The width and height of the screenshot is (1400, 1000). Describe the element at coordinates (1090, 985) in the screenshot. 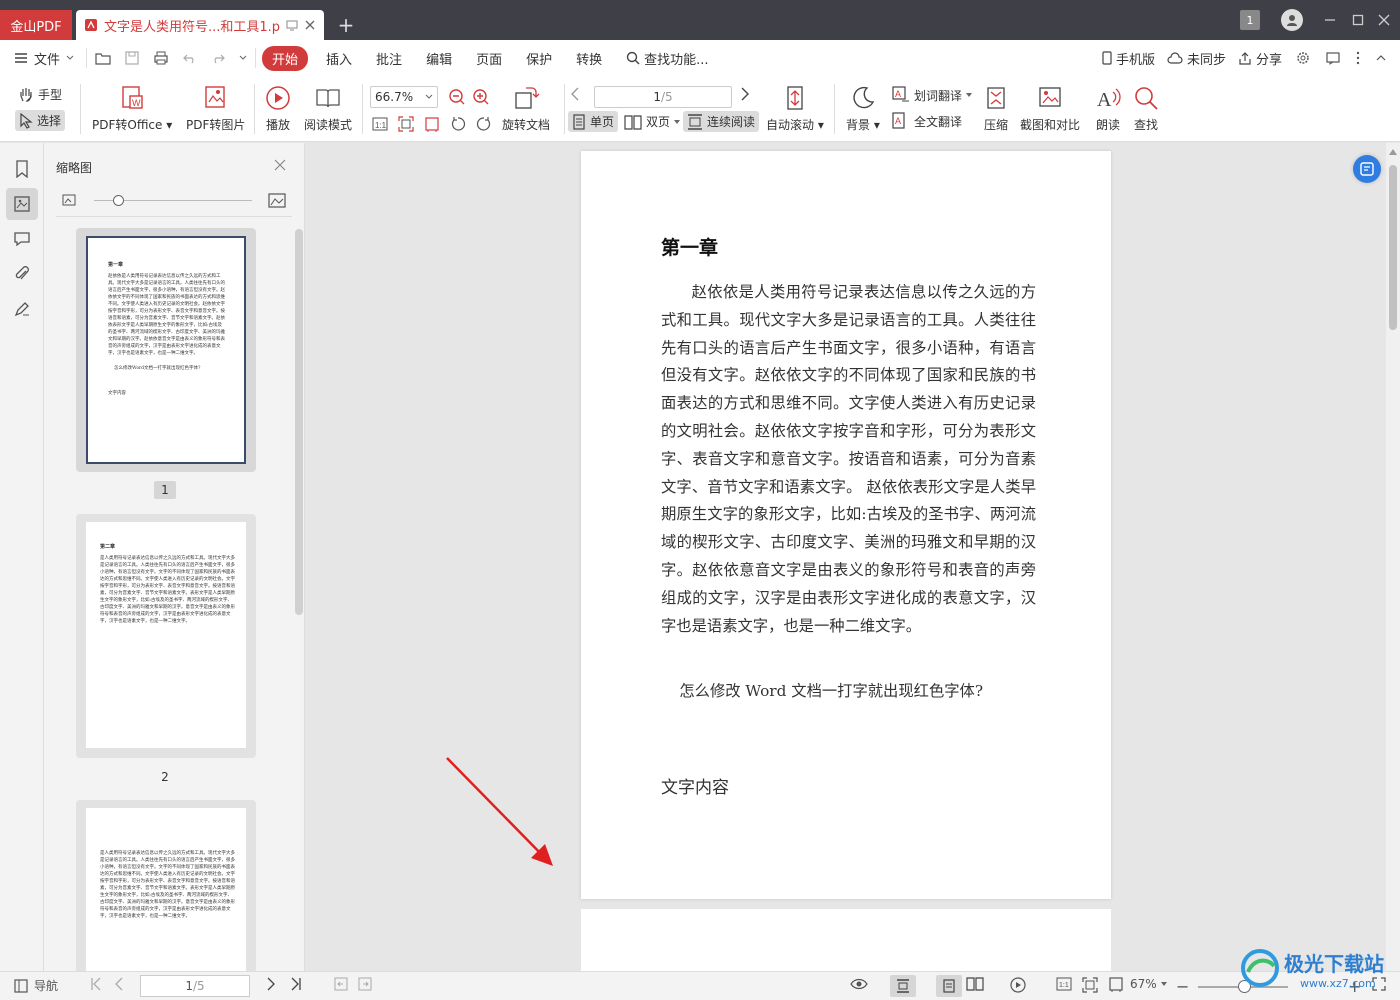

I see `fit-page-status-icon` at that location.